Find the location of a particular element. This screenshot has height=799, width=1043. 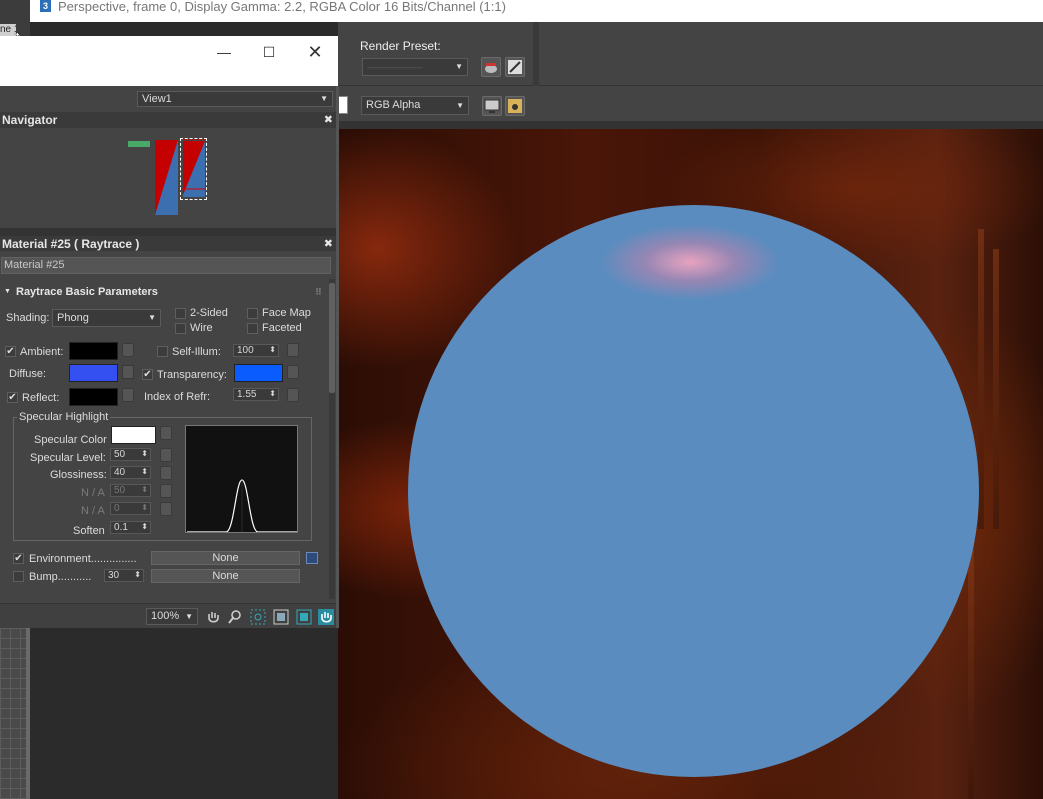

close-icon: ✕ is located at coordinates (315, 52).